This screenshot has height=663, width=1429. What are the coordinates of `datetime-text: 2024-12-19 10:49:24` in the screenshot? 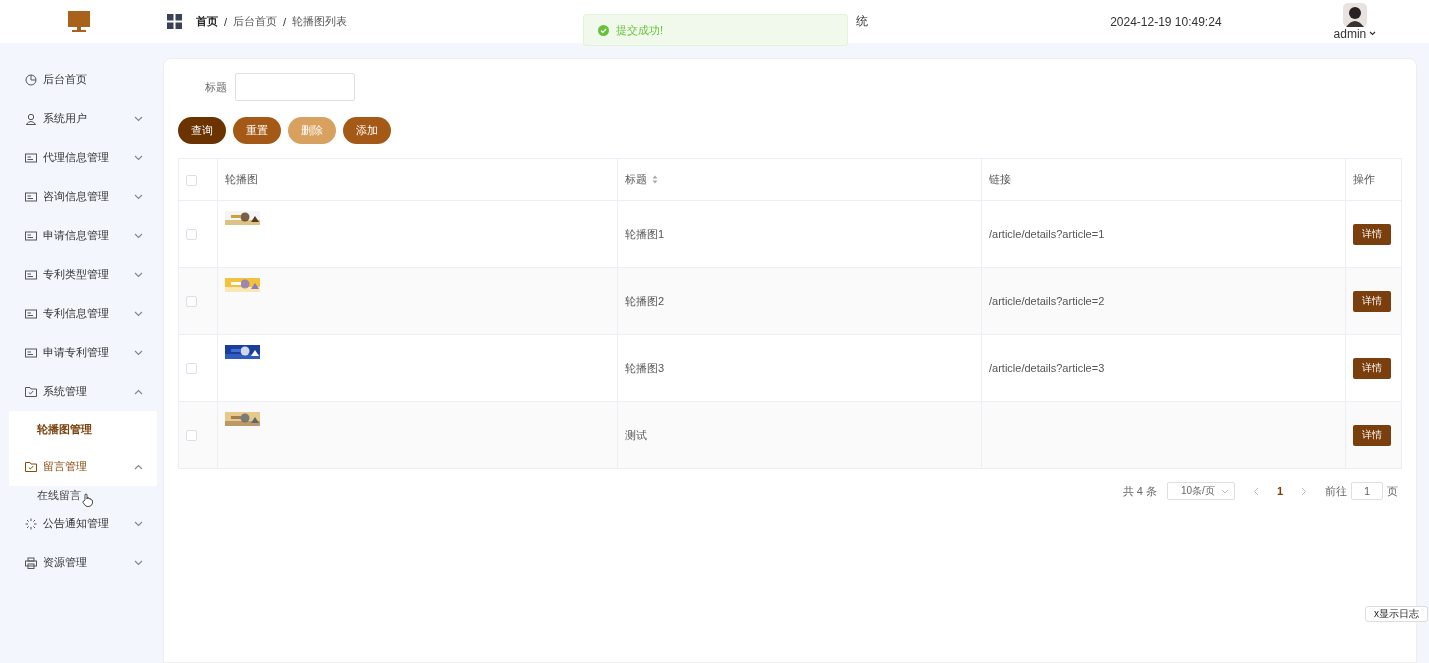 It's located at (1166, 21).